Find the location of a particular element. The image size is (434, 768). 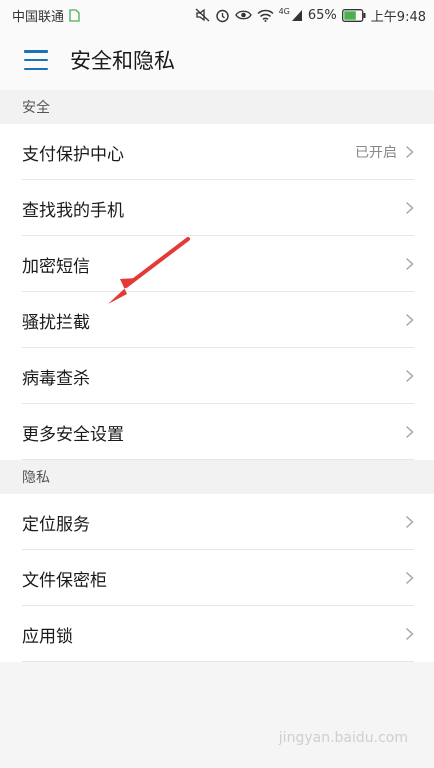

status-bar: 中国联通 4G 65% 上午9:48 is located at coordinates (217, 15).